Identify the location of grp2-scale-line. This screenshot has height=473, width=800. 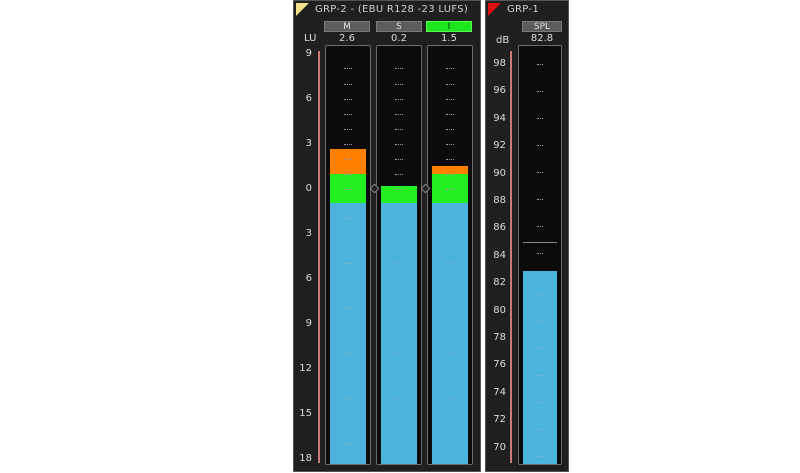
(319, 257).